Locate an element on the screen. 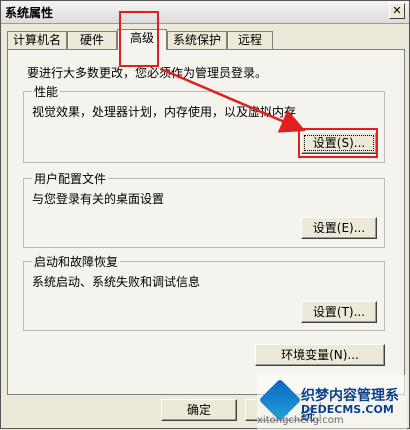  annotation-arrow is located at coordinates (233, 100).